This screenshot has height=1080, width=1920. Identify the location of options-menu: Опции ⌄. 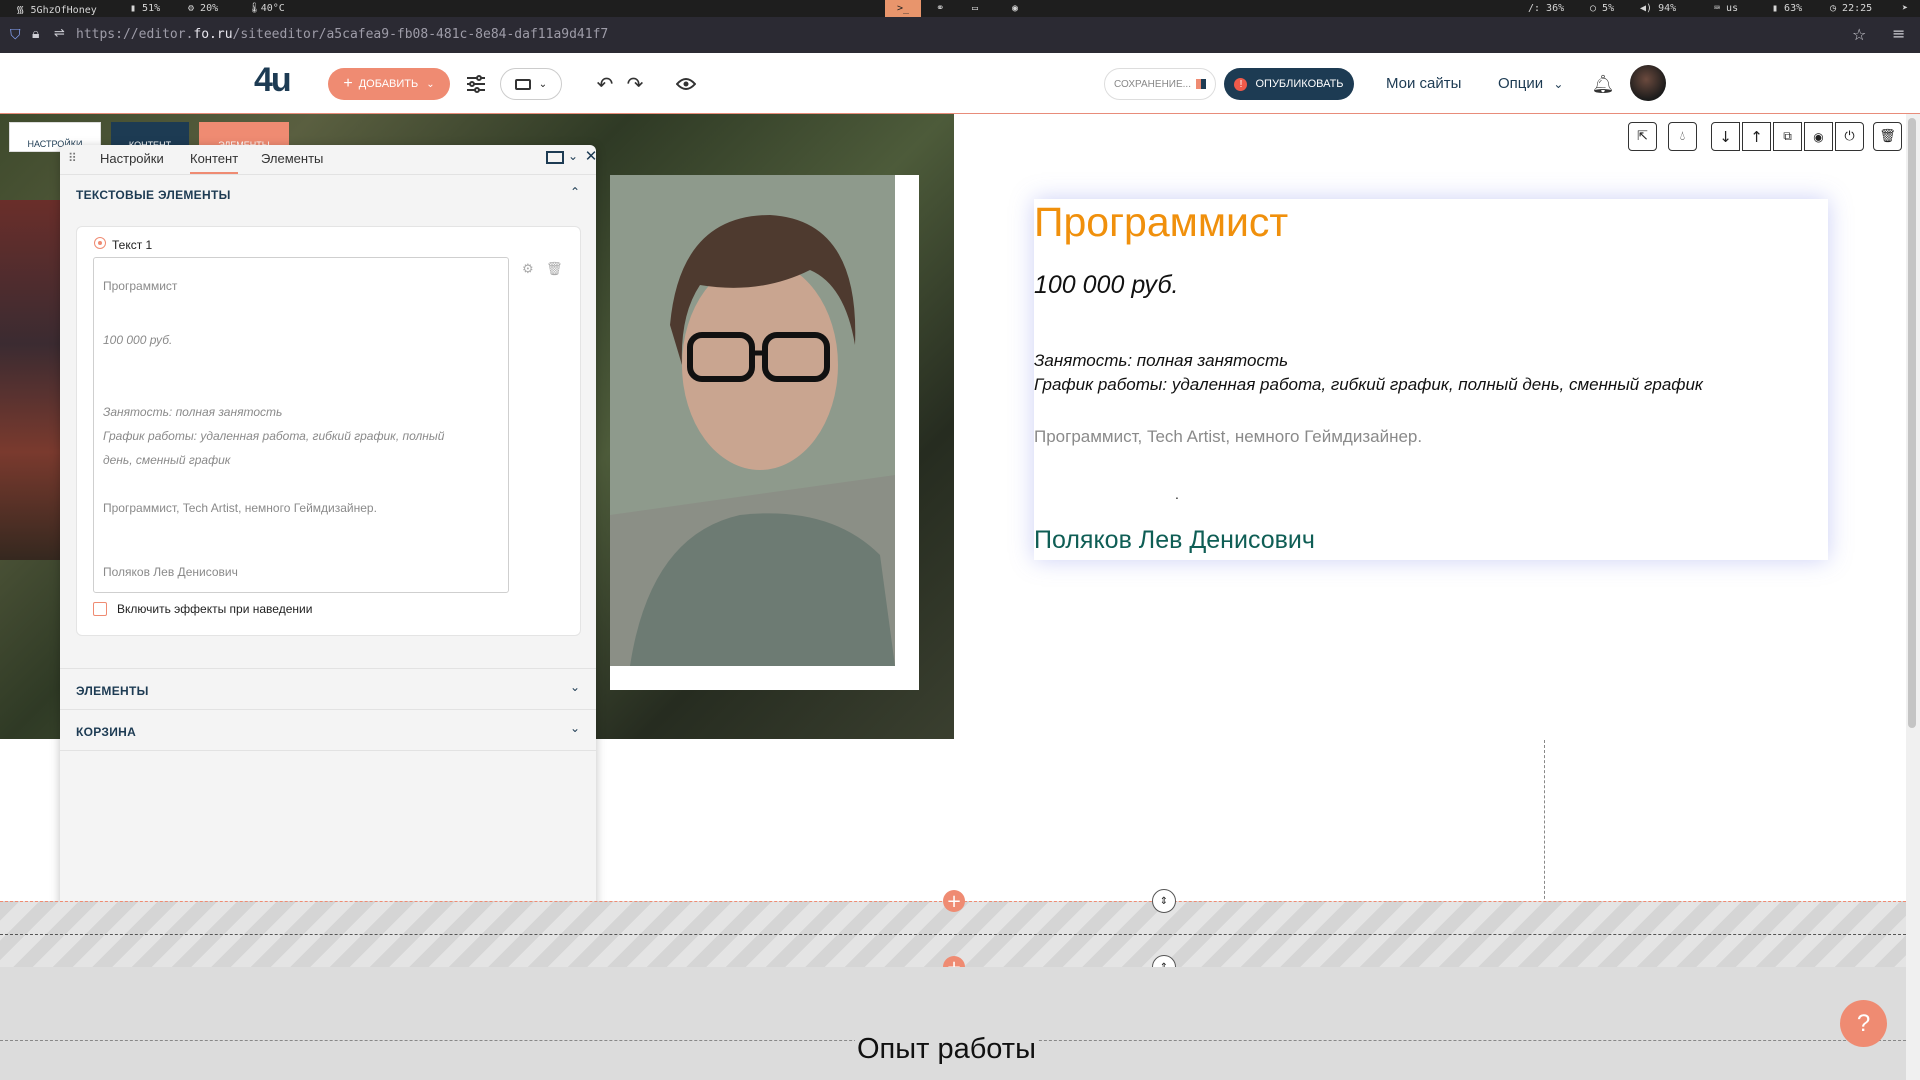
(1530, 83).